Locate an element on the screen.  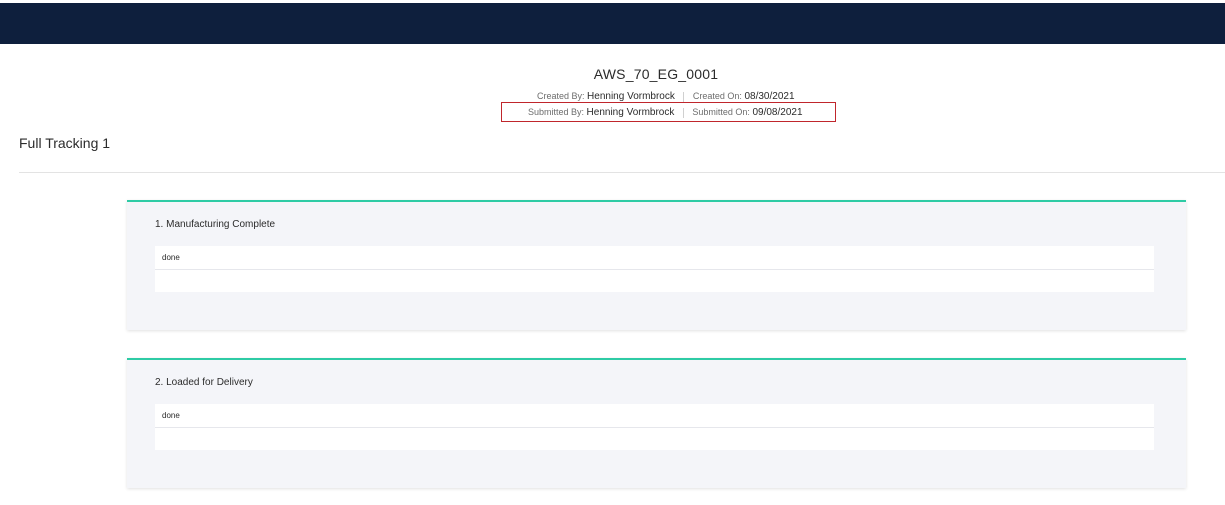
section-divider is located at coordinates (622, 172).